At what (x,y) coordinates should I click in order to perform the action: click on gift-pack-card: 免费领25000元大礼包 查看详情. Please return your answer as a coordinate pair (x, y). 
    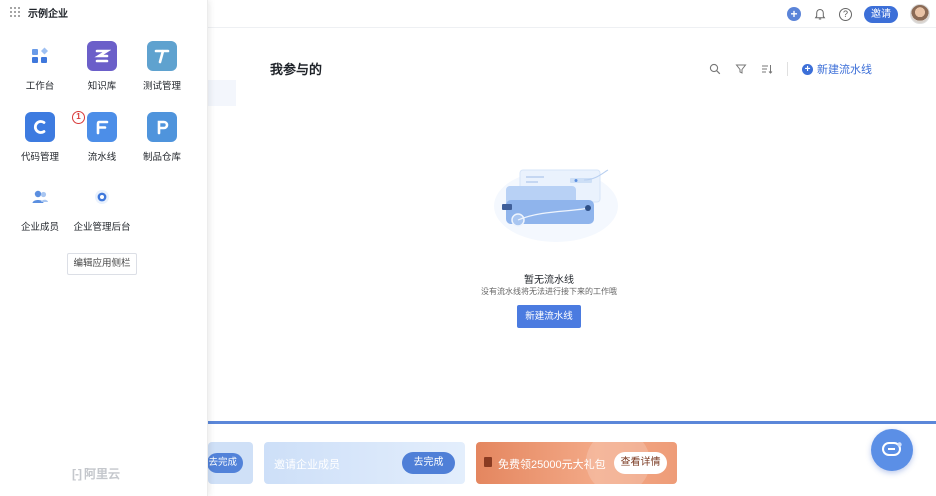
    Looking at the image, I should click on (576, 463).